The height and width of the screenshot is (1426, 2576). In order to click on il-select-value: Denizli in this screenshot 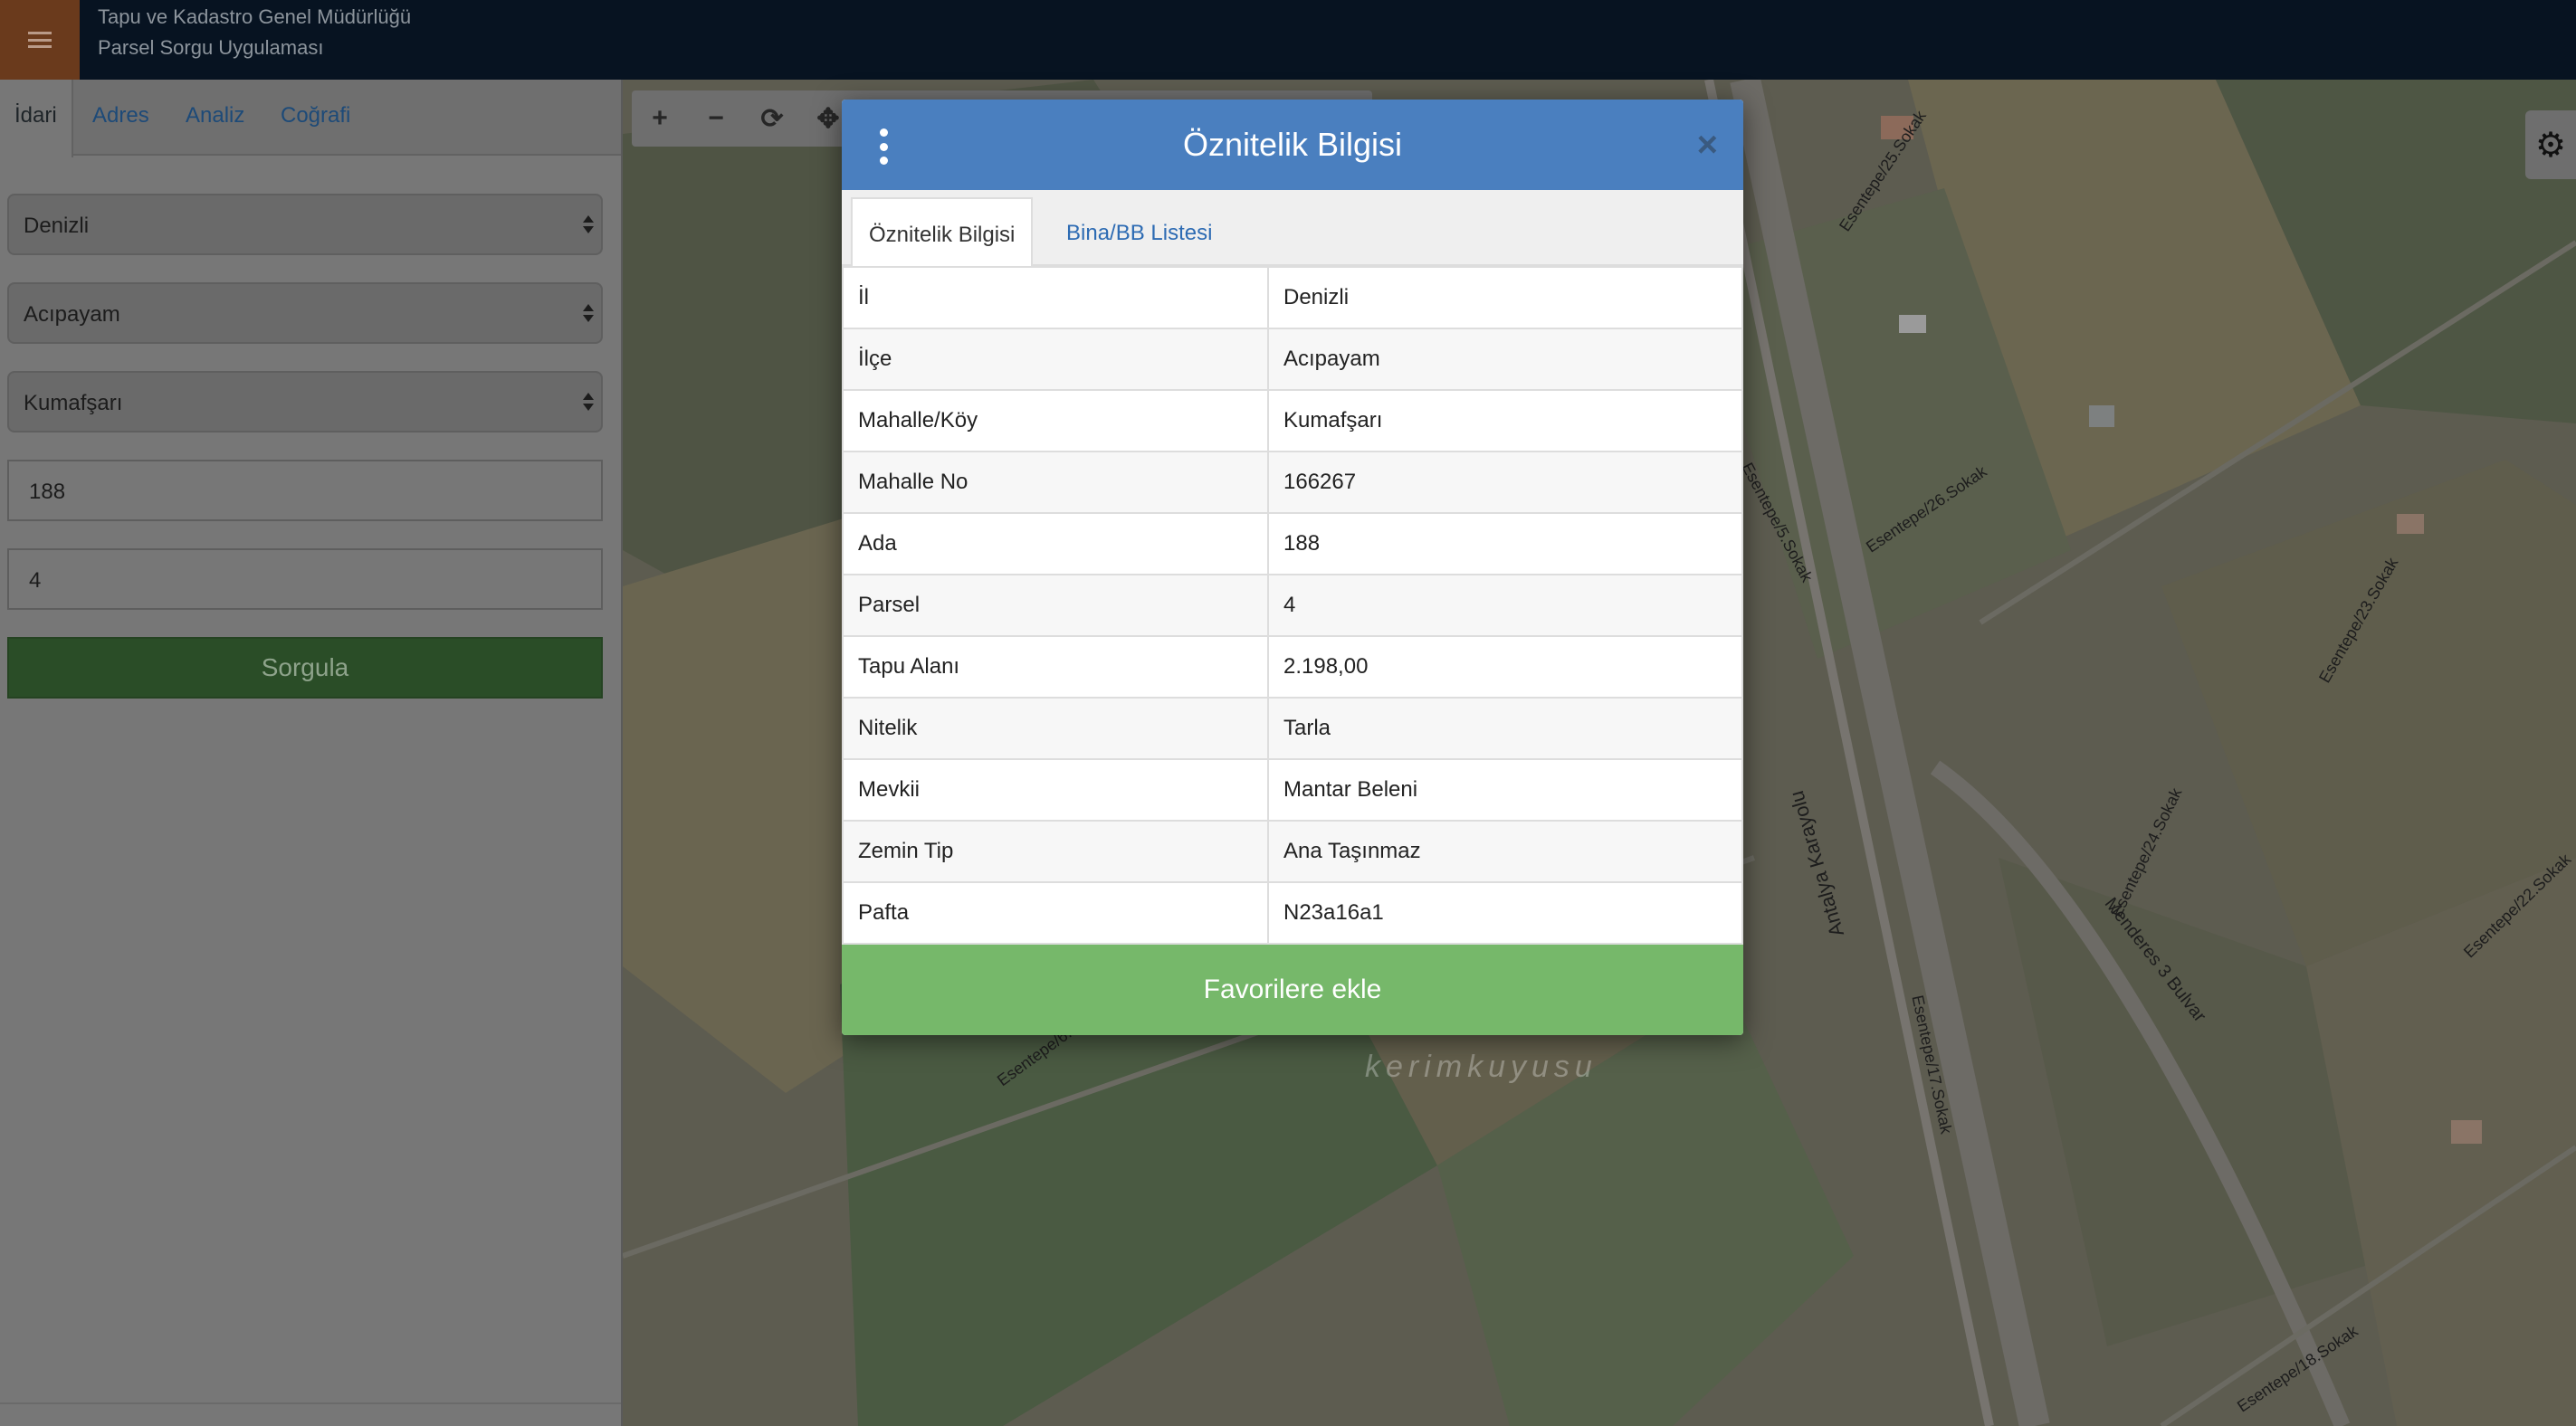, I will do `click(57, 226)`.